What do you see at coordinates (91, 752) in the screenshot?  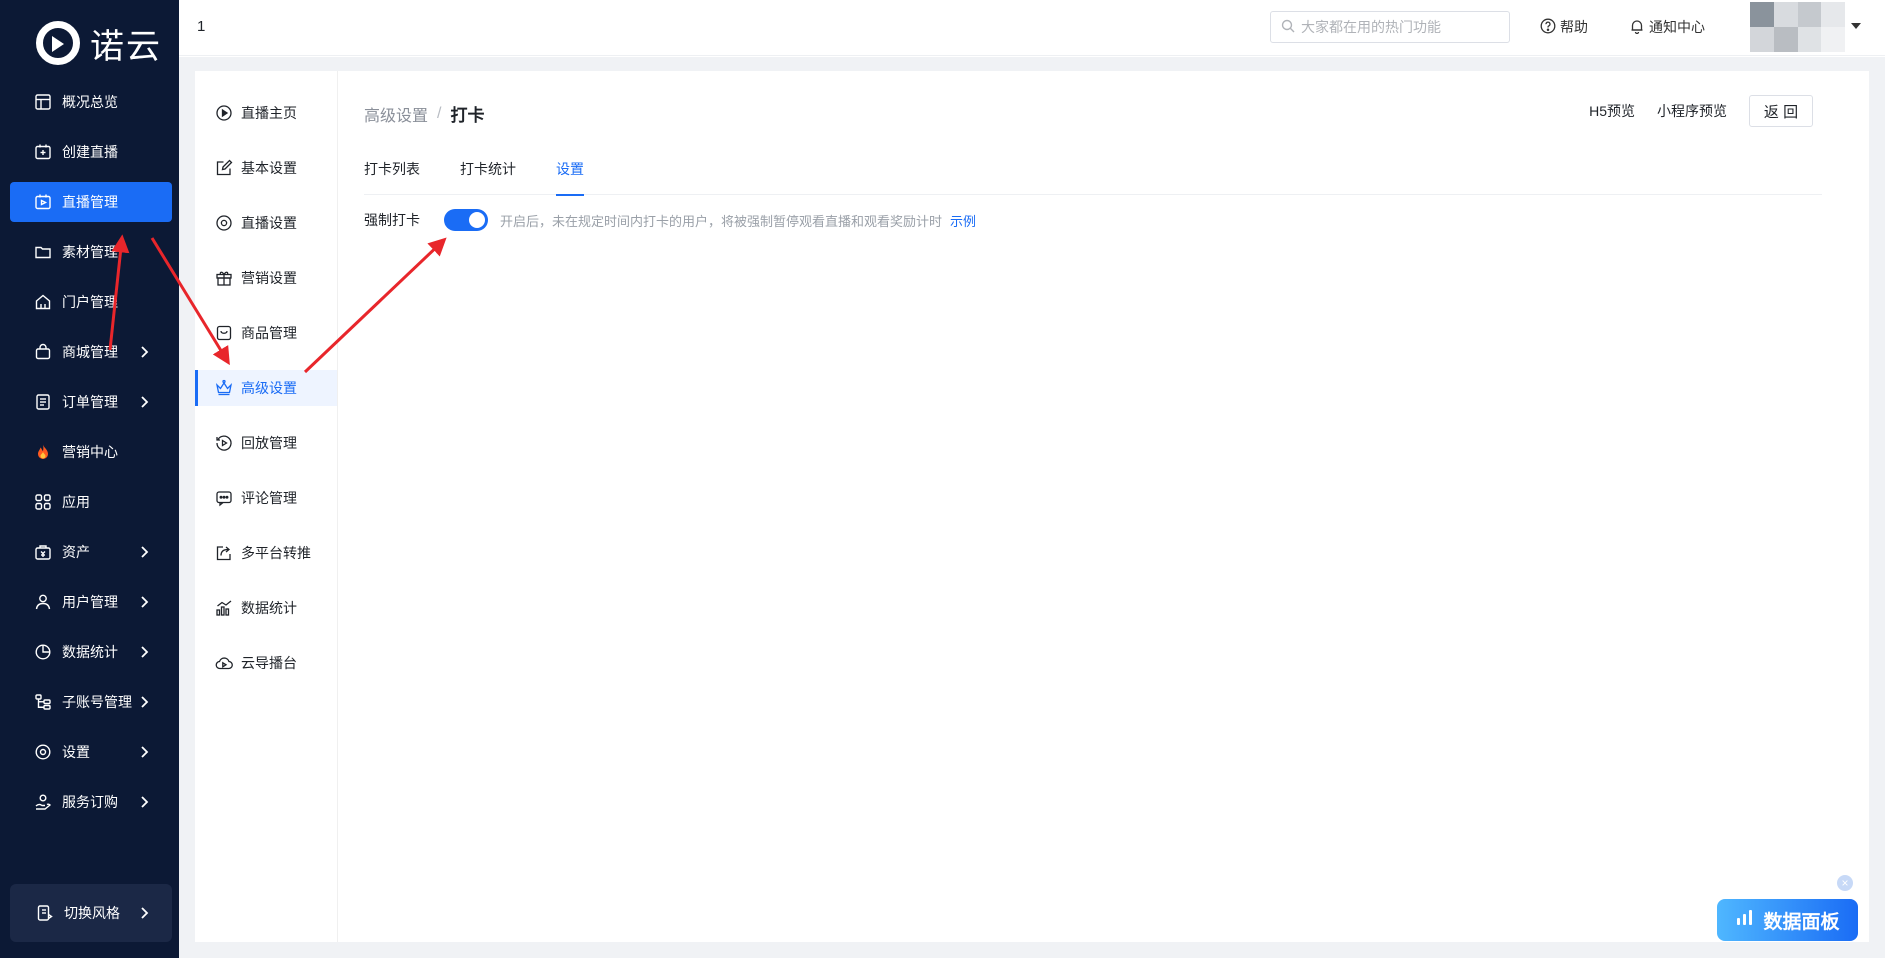 I see `sidebar-item-settings: 设置` at bounding box center [91, 752].